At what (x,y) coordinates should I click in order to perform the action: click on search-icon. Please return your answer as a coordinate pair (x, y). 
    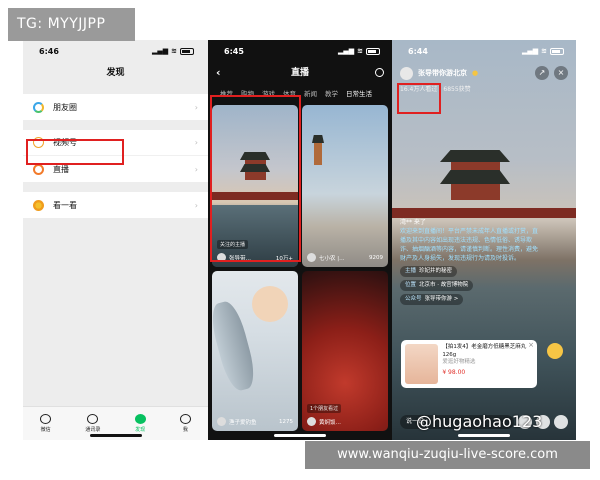
    Looking at the image, I should click on (379, 72).